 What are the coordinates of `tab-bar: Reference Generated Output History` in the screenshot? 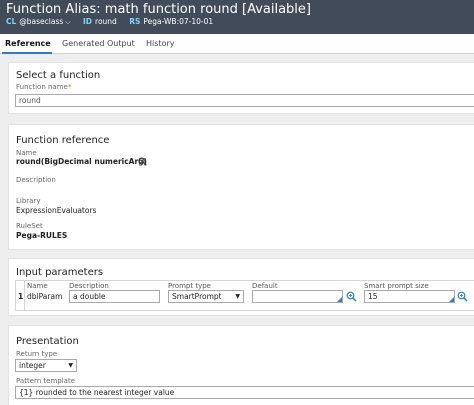 It's located at (237, 44).